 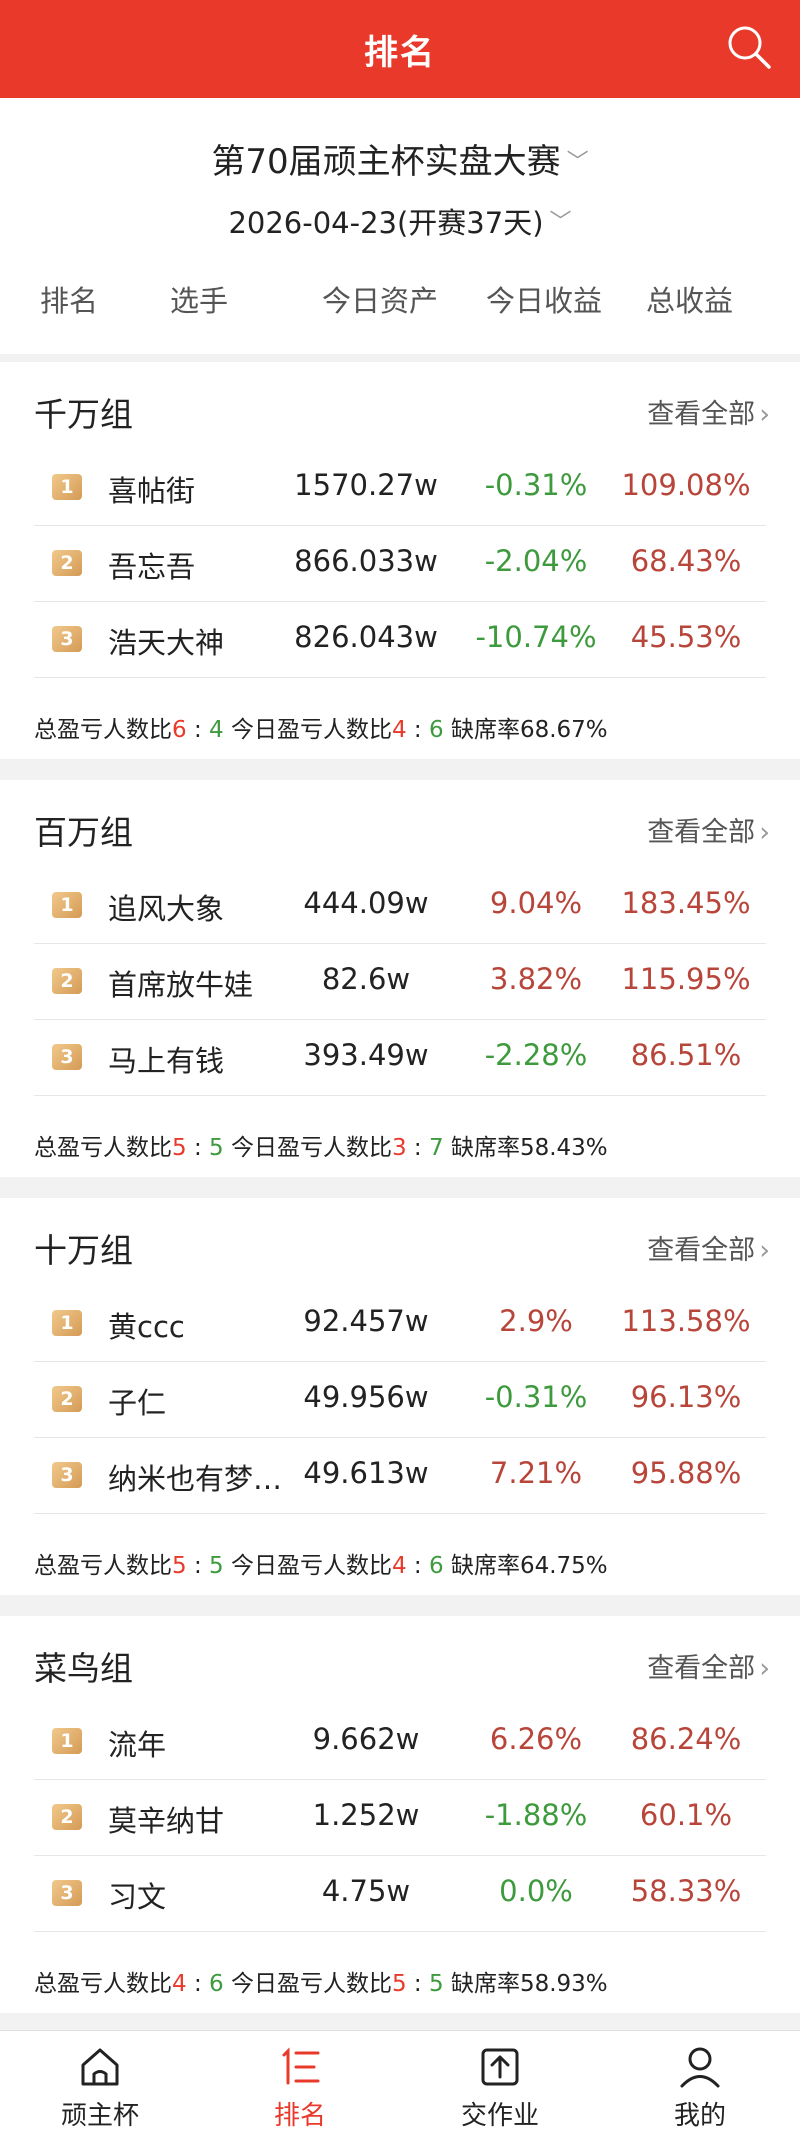 I want to click on player-name: 子仁, so click(x=137, y=1403).